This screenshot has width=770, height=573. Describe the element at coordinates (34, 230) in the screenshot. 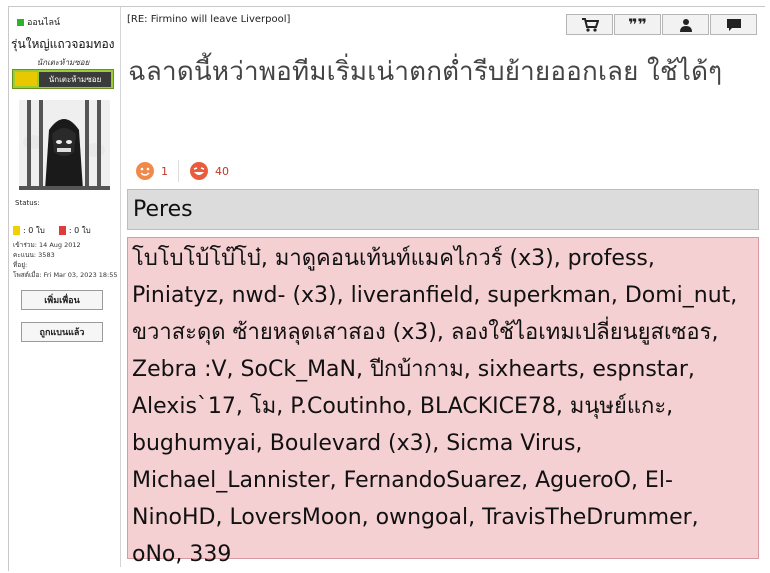

I see `yellow-card-text: : 0 ใบ` at that location.